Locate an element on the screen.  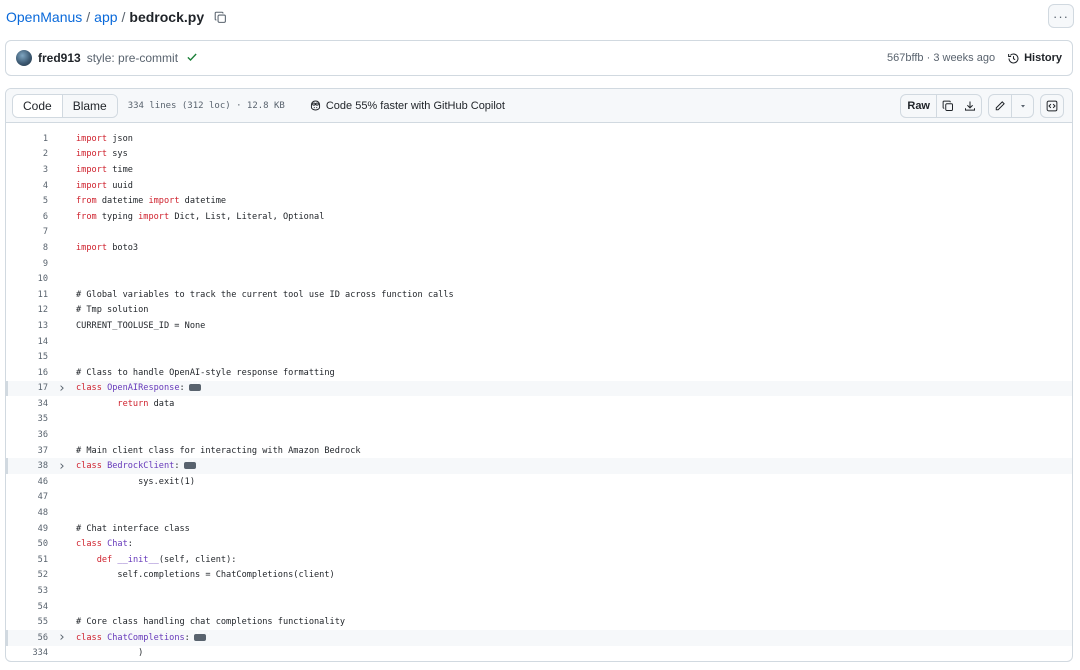
kebab-horizontal-icon: ··· is located at coordinates (1061, 16).